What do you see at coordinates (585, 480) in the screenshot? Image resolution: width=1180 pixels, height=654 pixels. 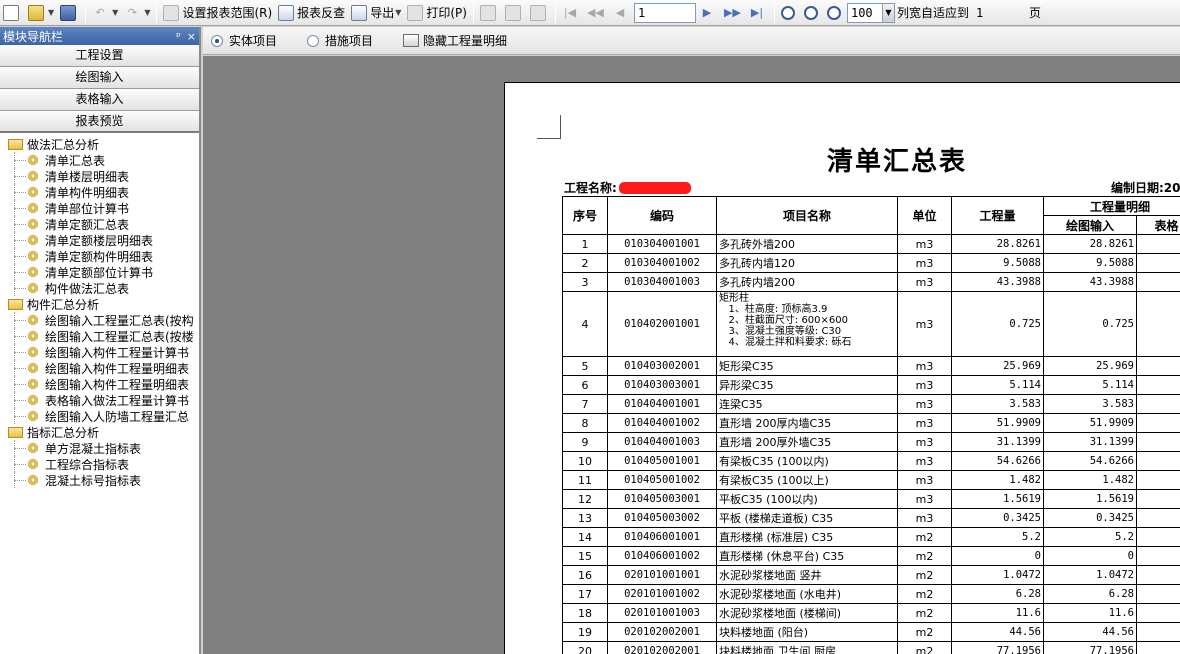 I see `row-number: 11` at bounding box center [585, 480].